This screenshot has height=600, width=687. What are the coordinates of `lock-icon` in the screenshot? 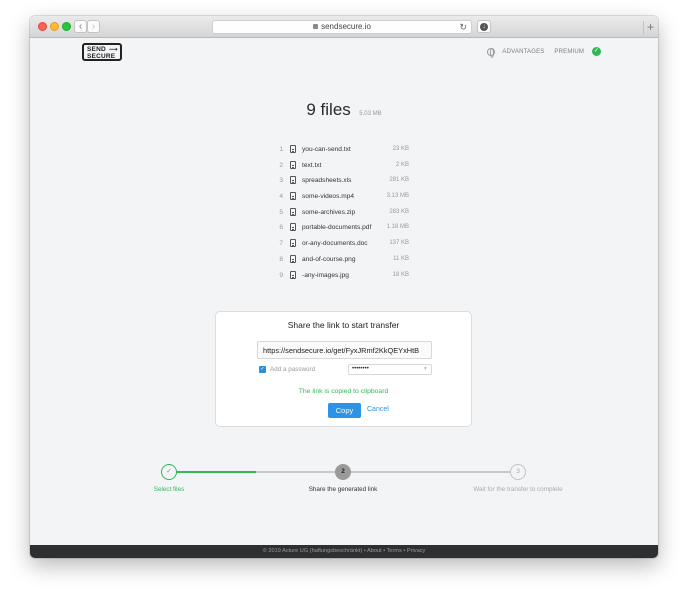 It's located at (316, 26).